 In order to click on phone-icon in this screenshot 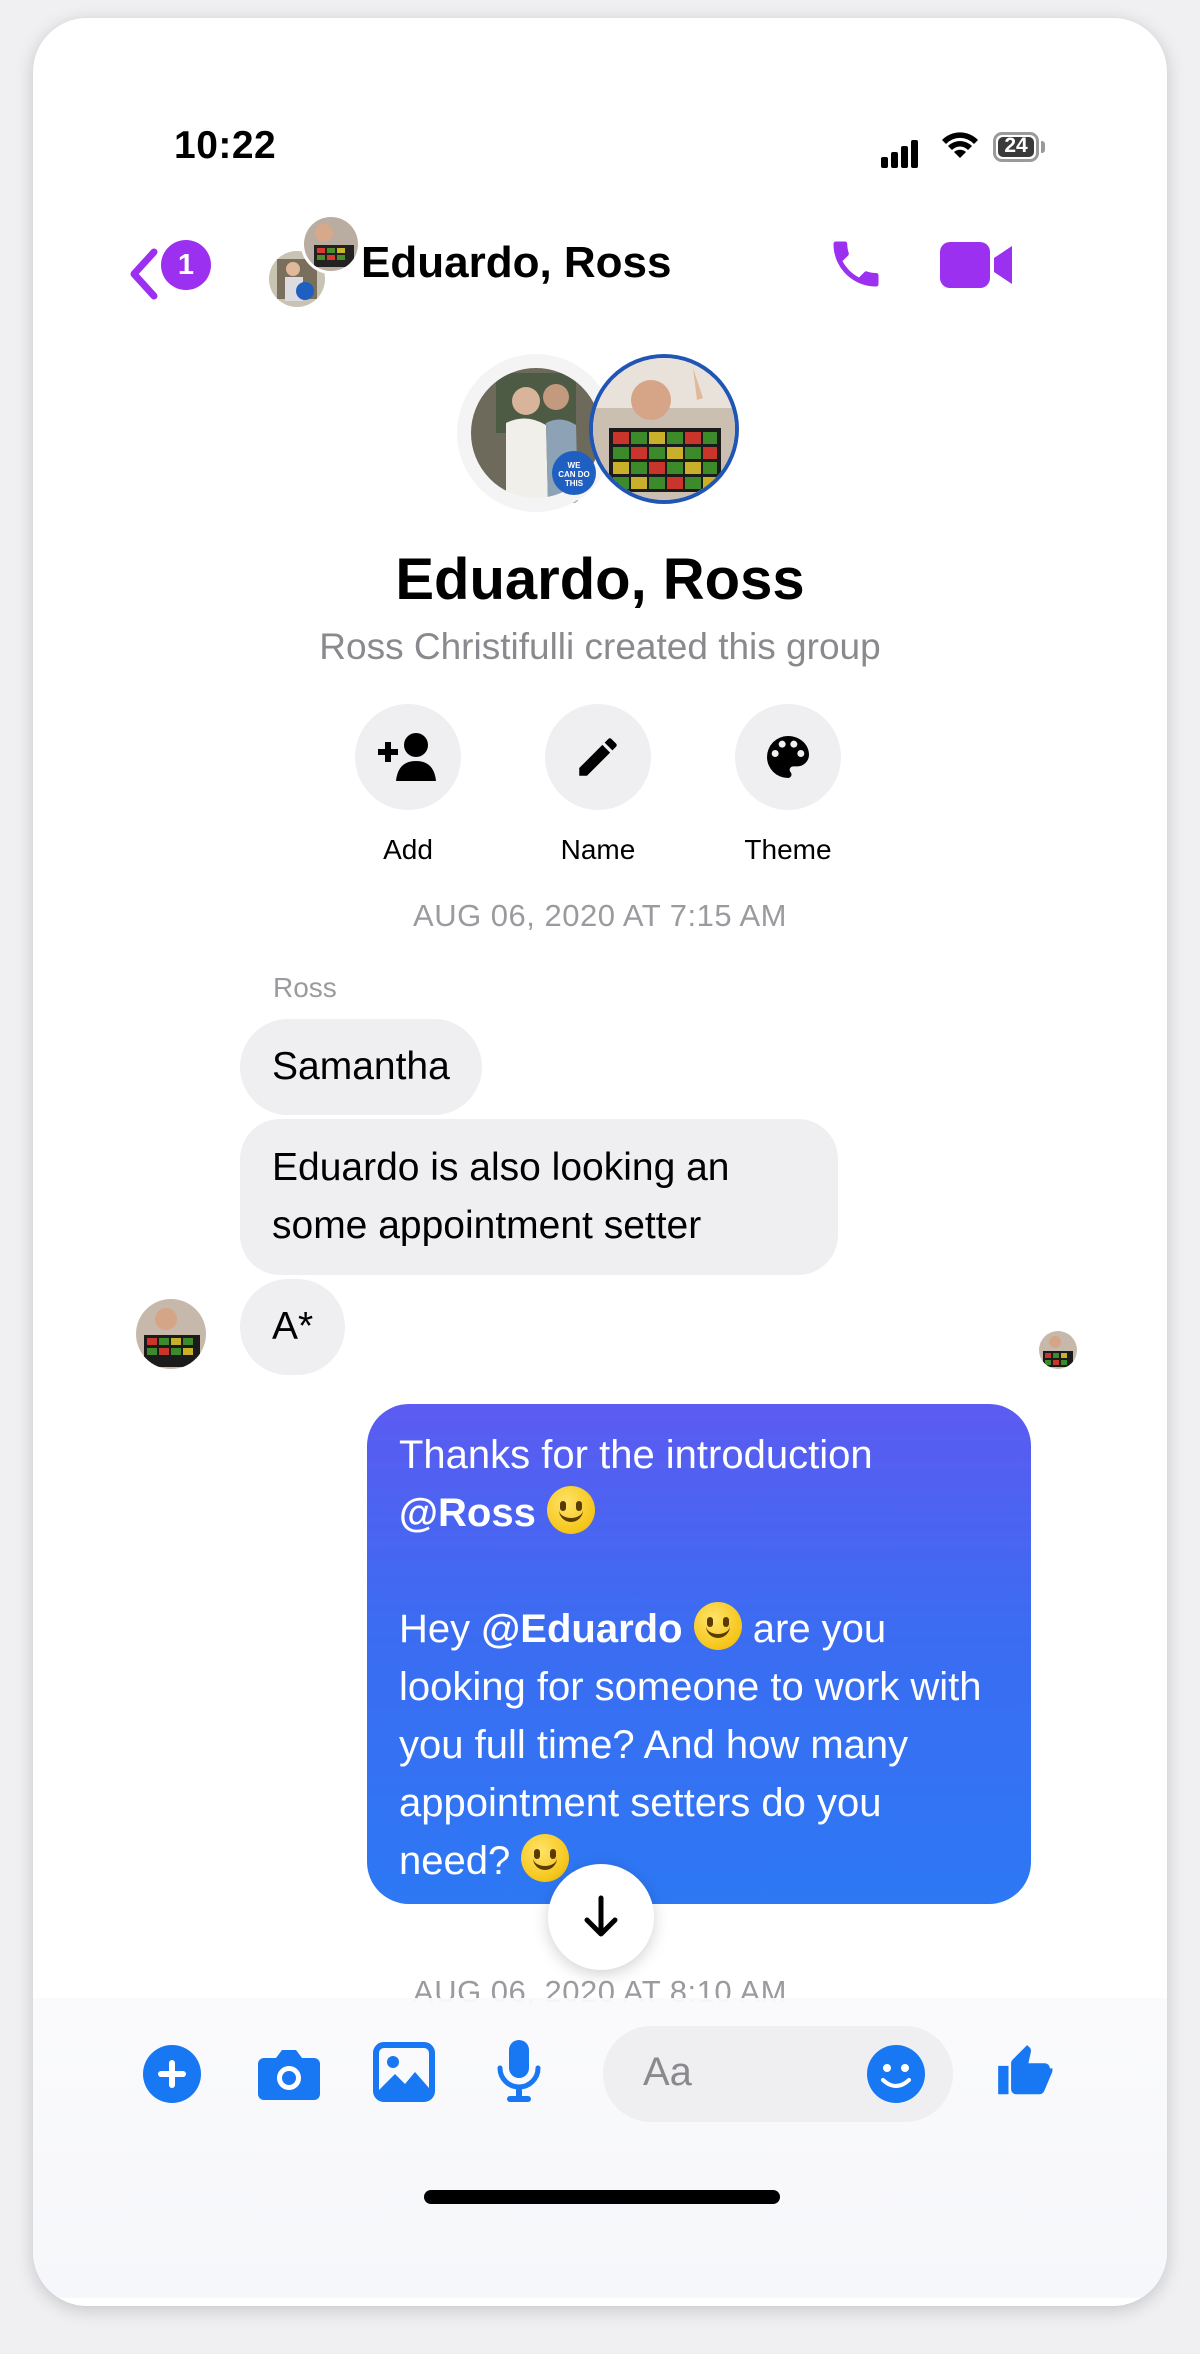, I will do `click(856, 264)`.